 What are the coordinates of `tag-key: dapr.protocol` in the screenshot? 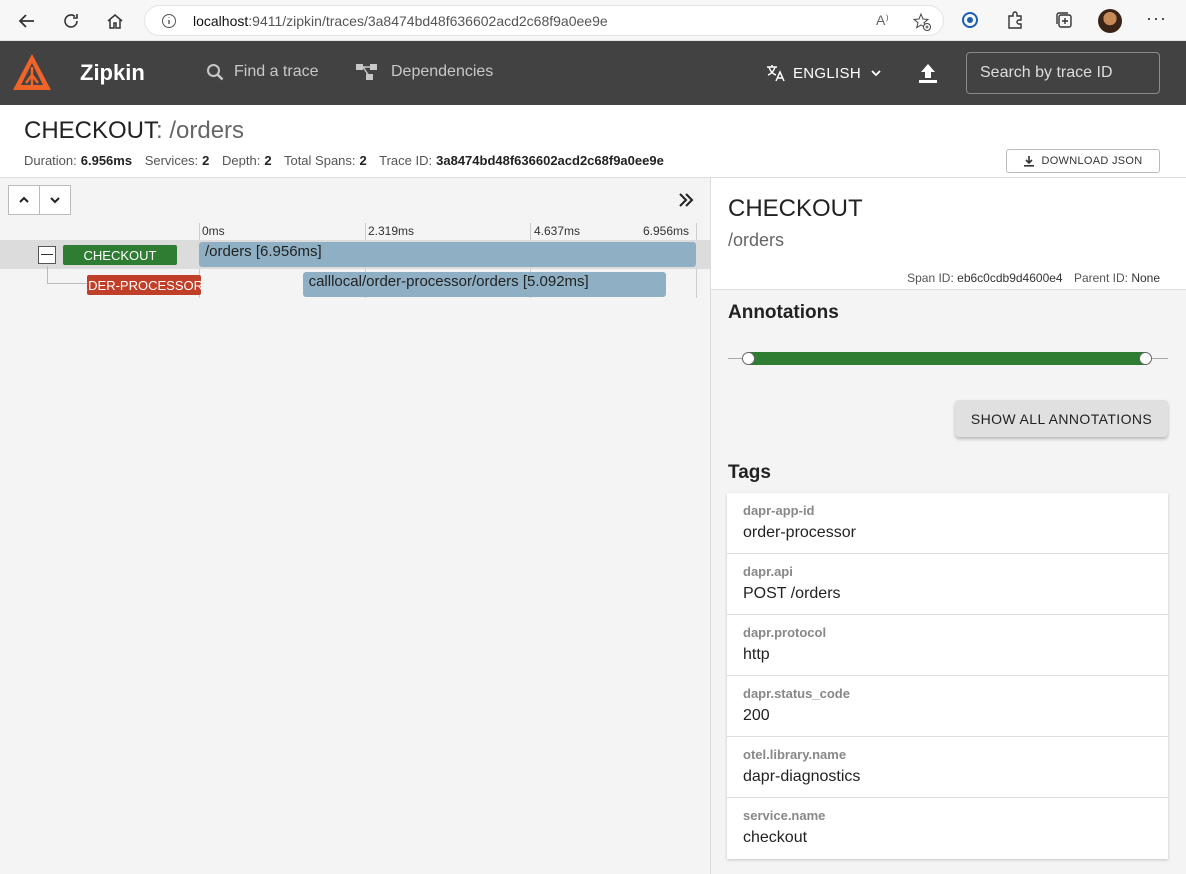 It's located at (785, 632).